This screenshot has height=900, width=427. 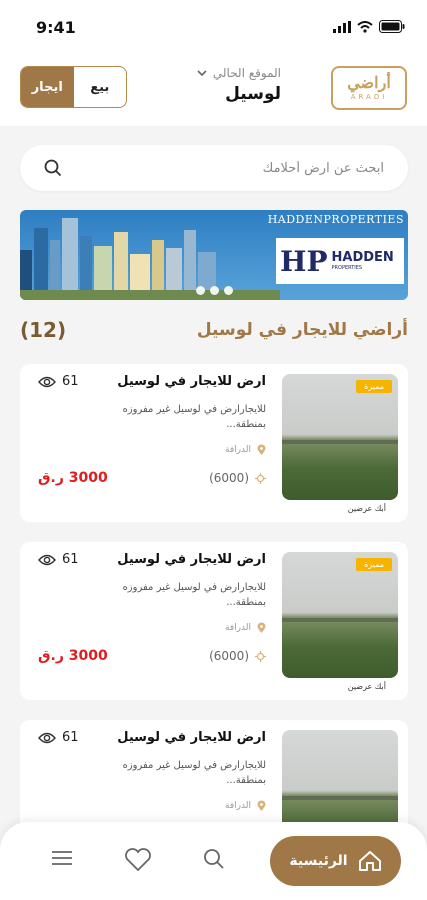 What do you see at coordinates (43, 330) in the screenshot?
I see `listing-count: (12)` at bounding box center [43, 330].